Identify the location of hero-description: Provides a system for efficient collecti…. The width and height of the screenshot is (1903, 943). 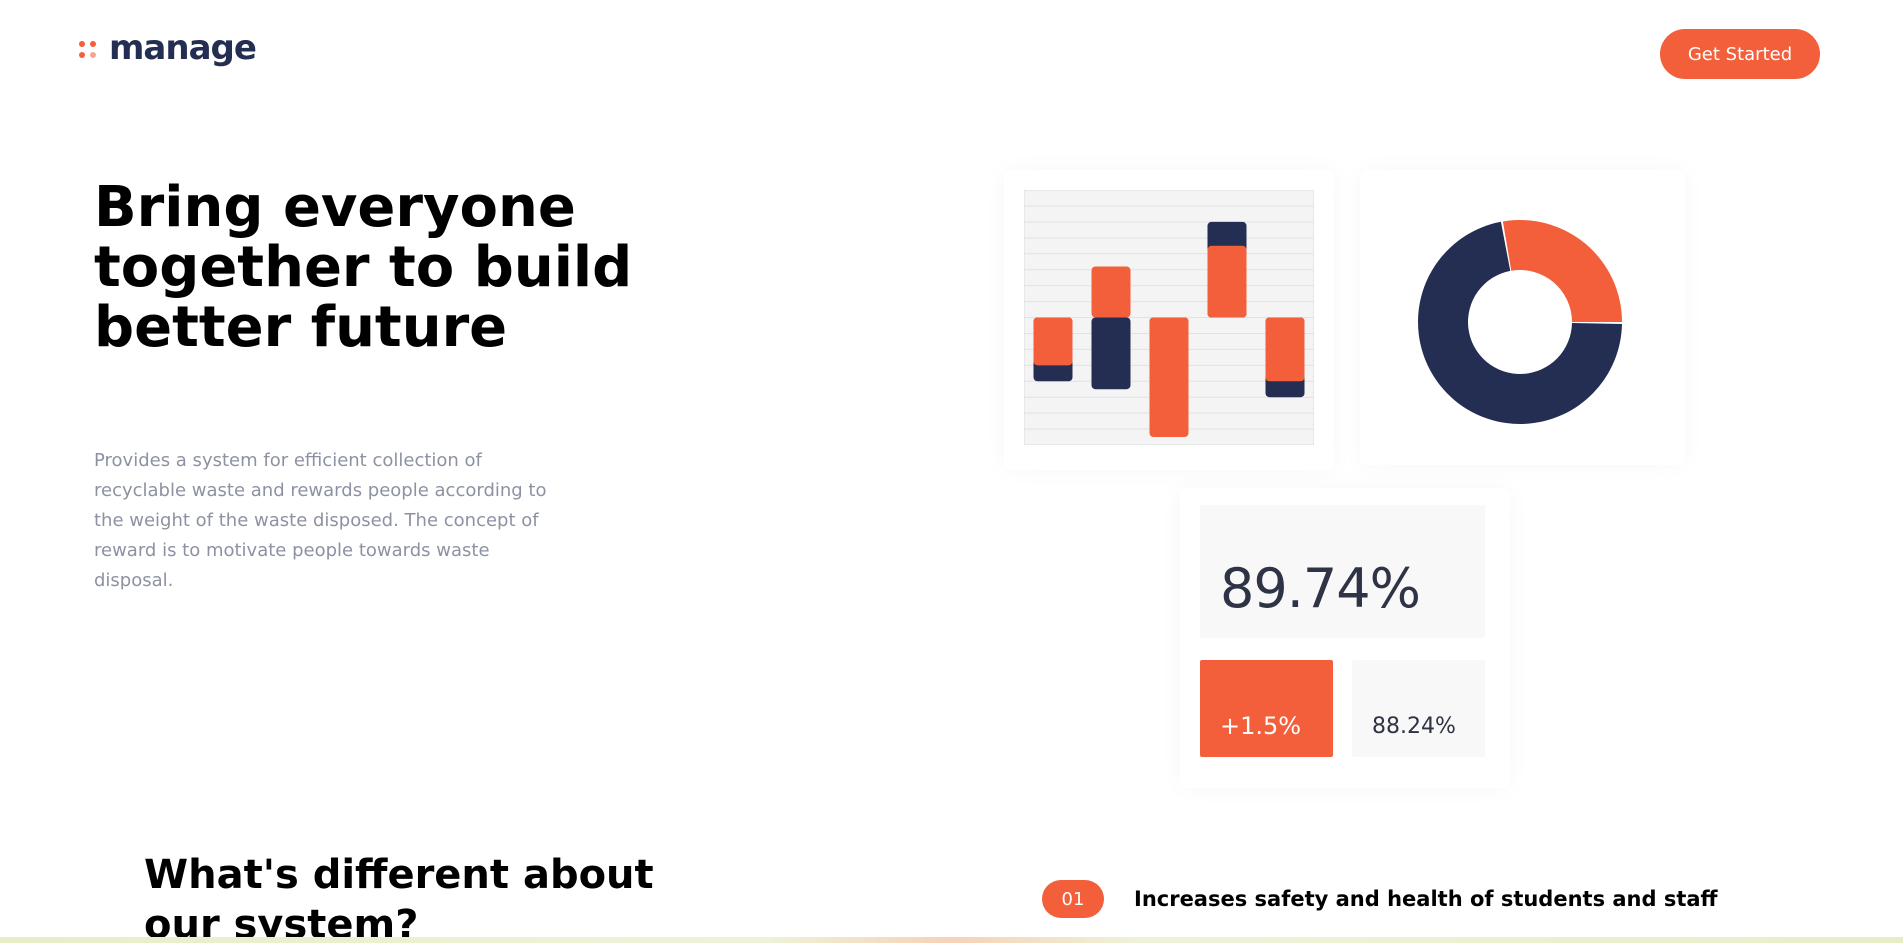
(320, 520).